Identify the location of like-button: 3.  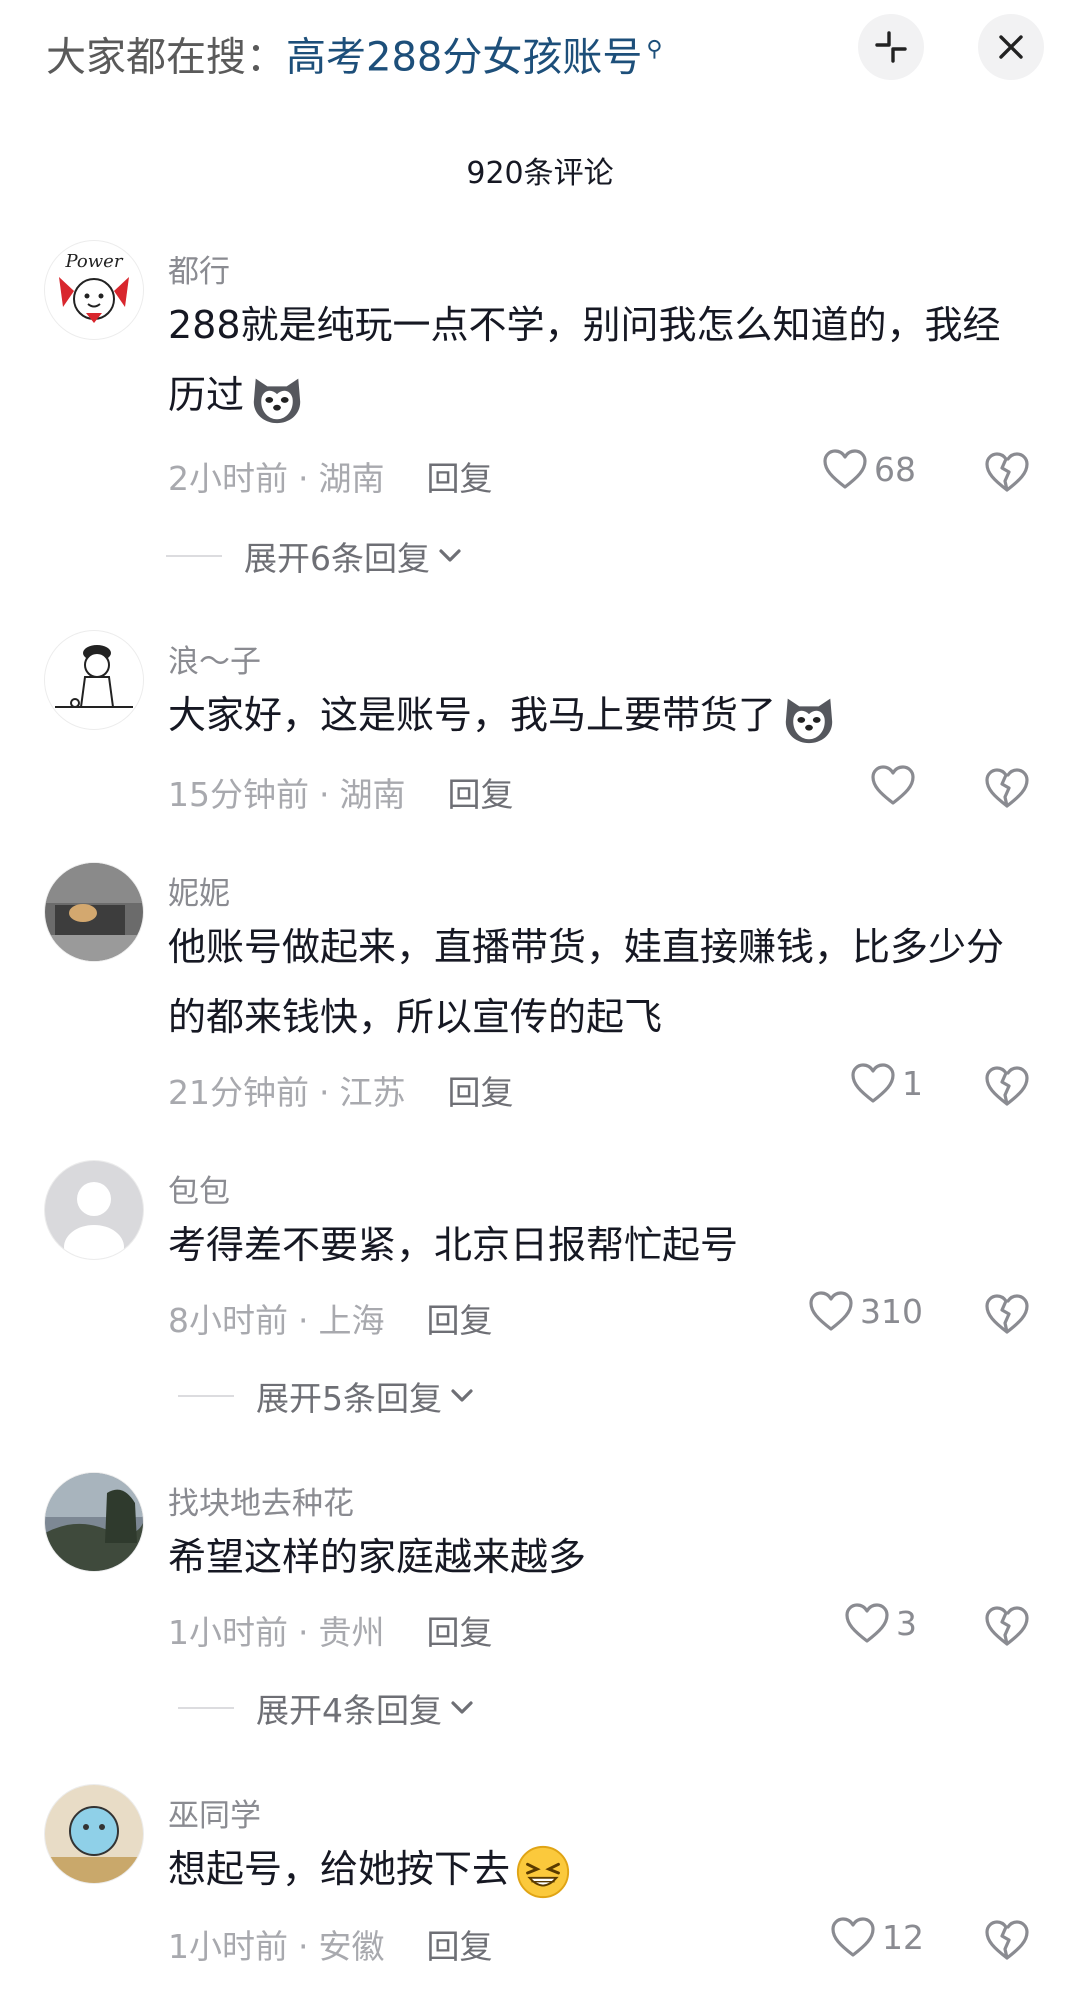
(880, 1623).